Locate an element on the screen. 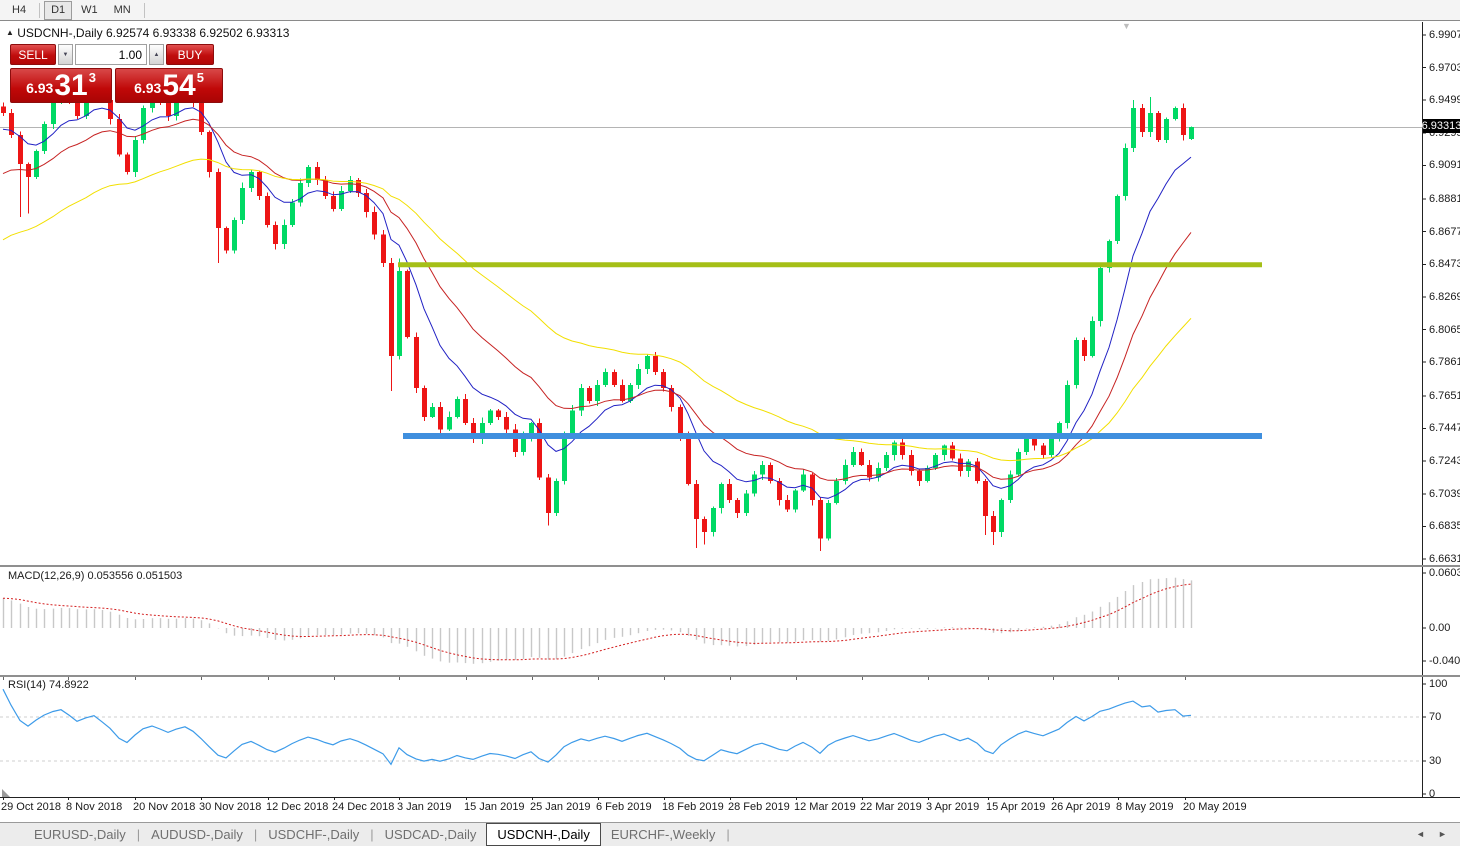 The height and width of the screenshot is (846, 1460). buy-price-display: 6.93 54 5 is located at coordinates (169, 85).